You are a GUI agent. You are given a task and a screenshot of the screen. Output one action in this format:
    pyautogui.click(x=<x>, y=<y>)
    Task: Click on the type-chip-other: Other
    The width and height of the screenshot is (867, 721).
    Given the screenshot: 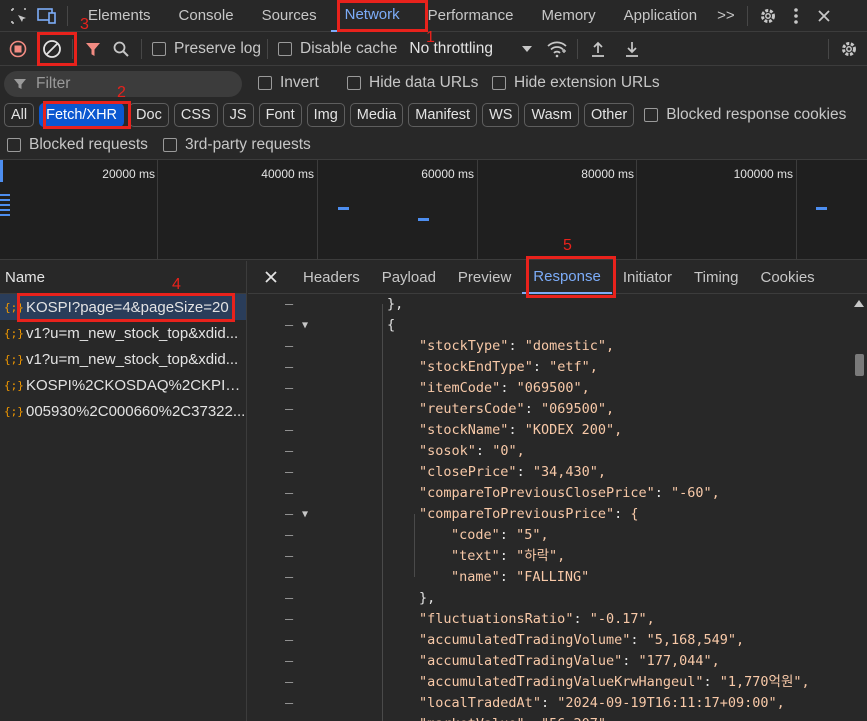 What is the action you would take?
    pyautogui.click(x=609, y=115)
    